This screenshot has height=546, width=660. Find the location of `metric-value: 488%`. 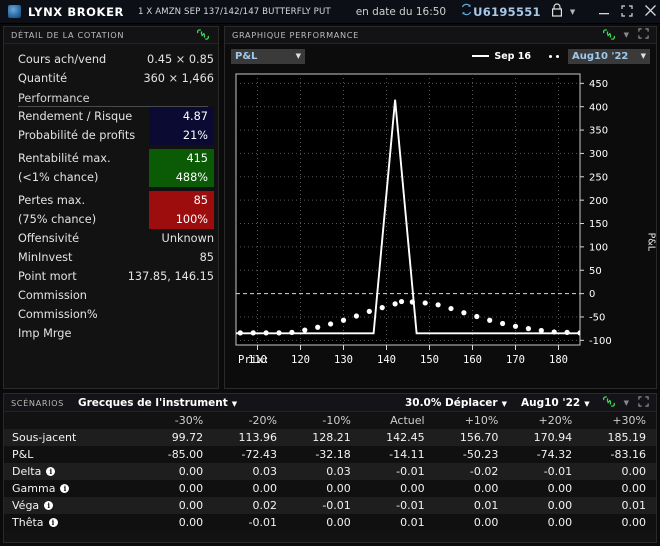

metric-value: 488% is located at coordinates (181, 177).